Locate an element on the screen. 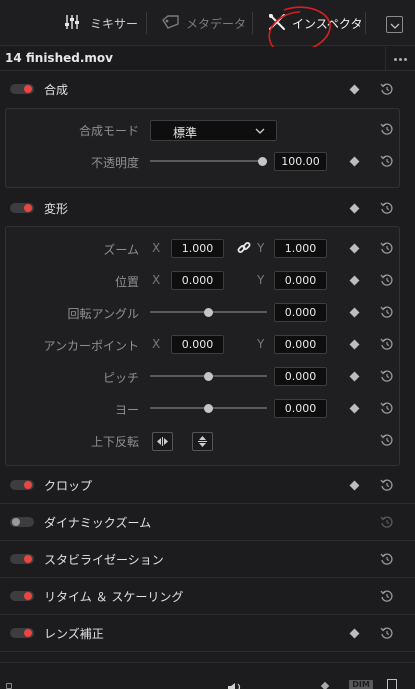 Image resolution: width=415 pixels, height=689 pixels. yaw-slider-knob is located at coordinates (208, 408).